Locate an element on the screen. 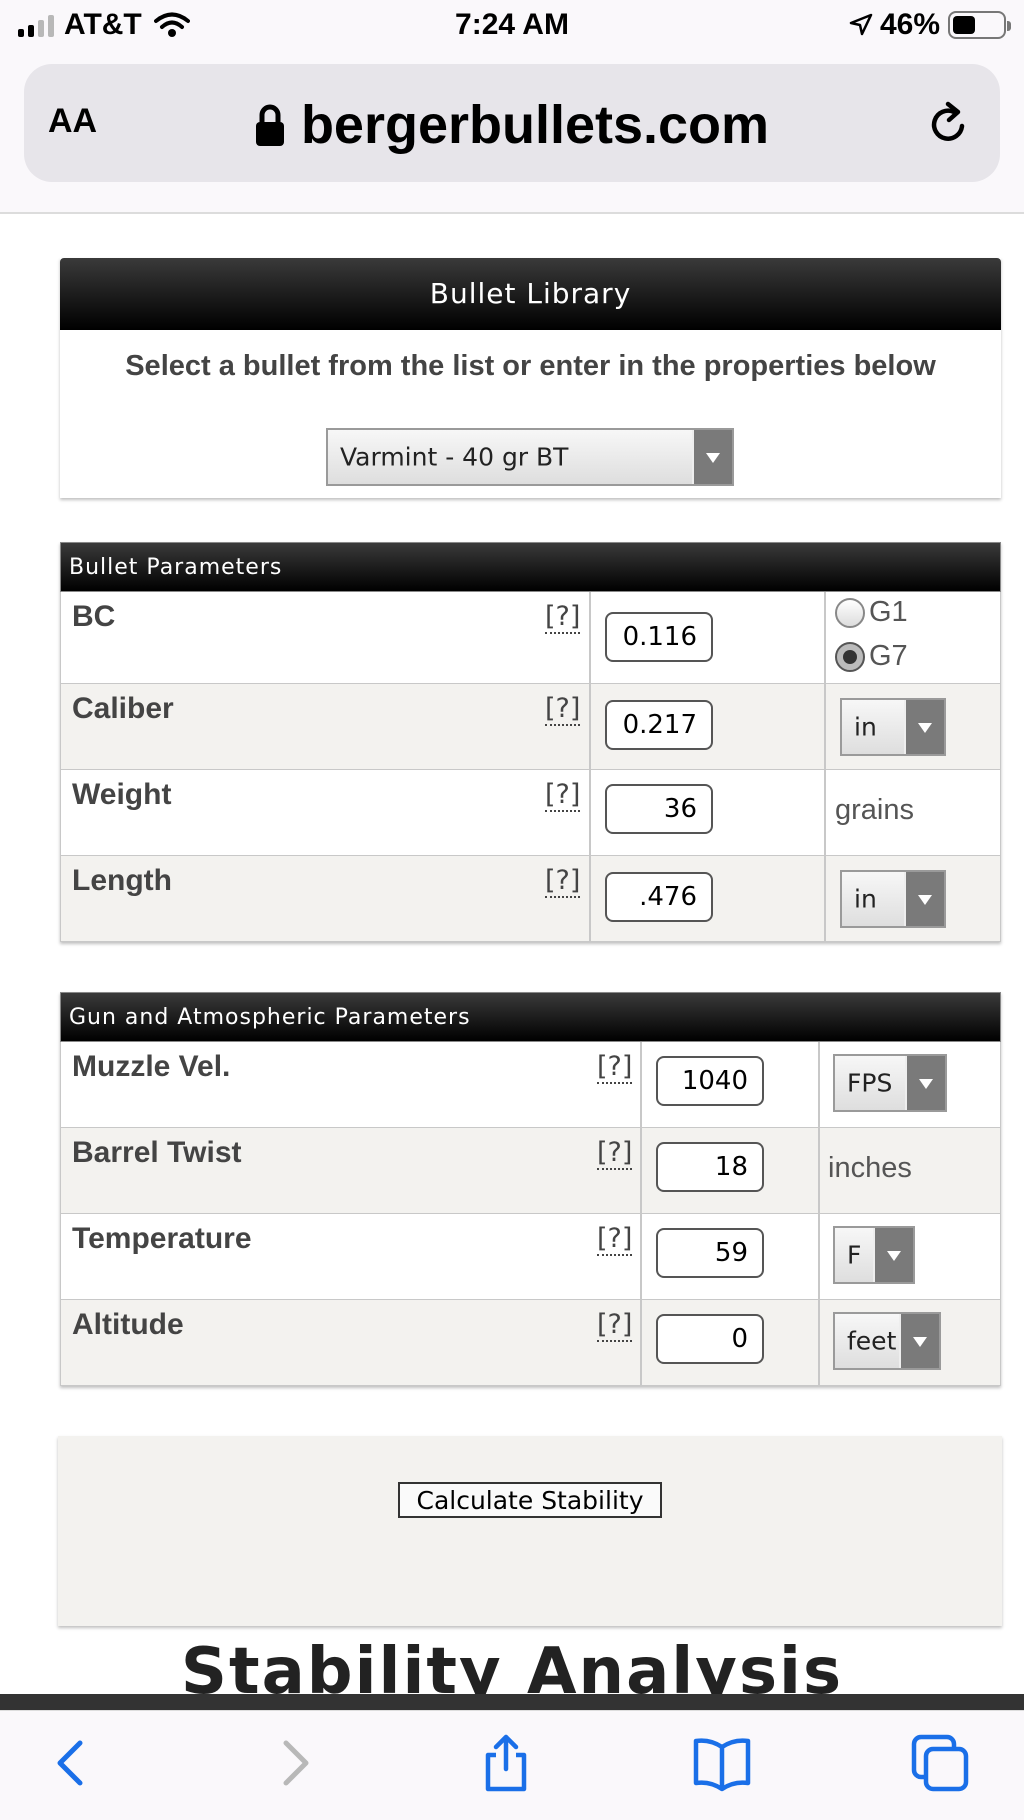  g7-radio: G7 is located at coordinates (871, 656).